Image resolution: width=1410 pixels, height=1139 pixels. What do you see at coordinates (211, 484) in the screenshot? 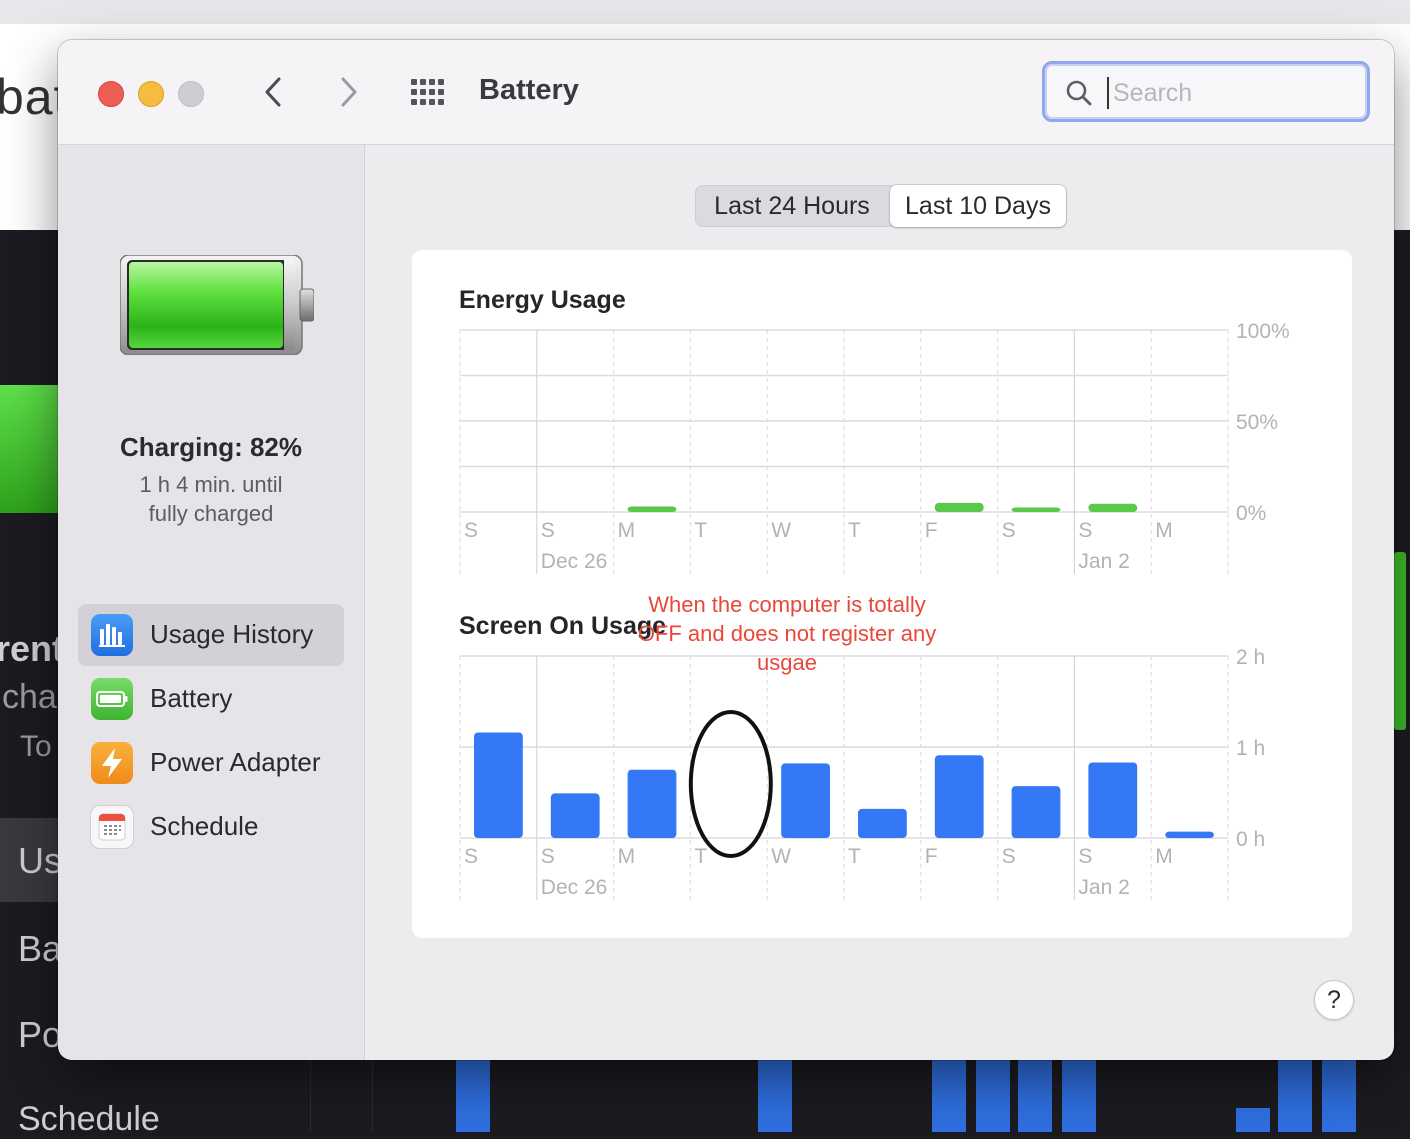
I see `charging-time-line: 1 h 4 min. until` at bounding box center [211, 484].